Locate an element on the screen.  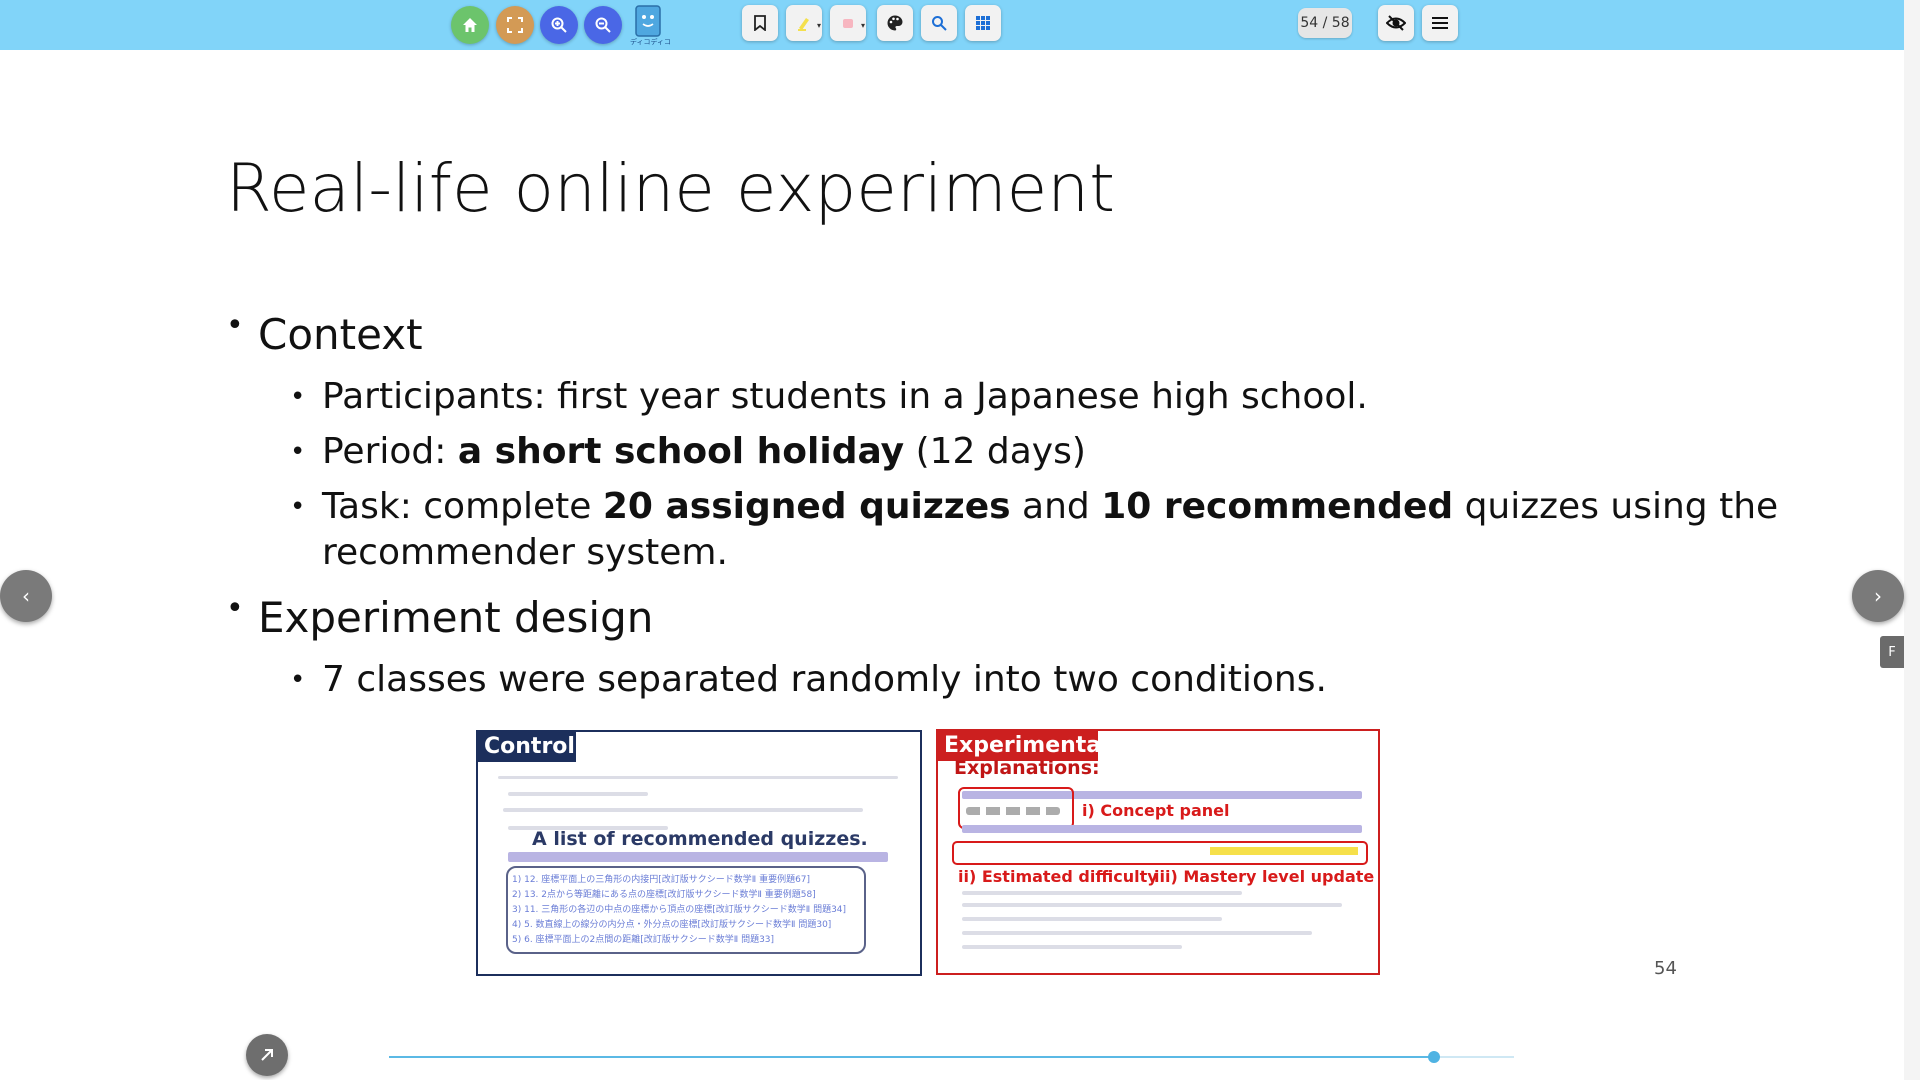
palette-button is located at coordinates (895, 23).